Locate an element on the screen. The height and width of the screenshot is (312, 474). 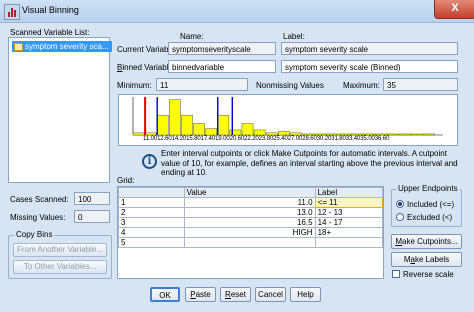
grid-cell-label: 18+ is located at coordinates (348, 232).